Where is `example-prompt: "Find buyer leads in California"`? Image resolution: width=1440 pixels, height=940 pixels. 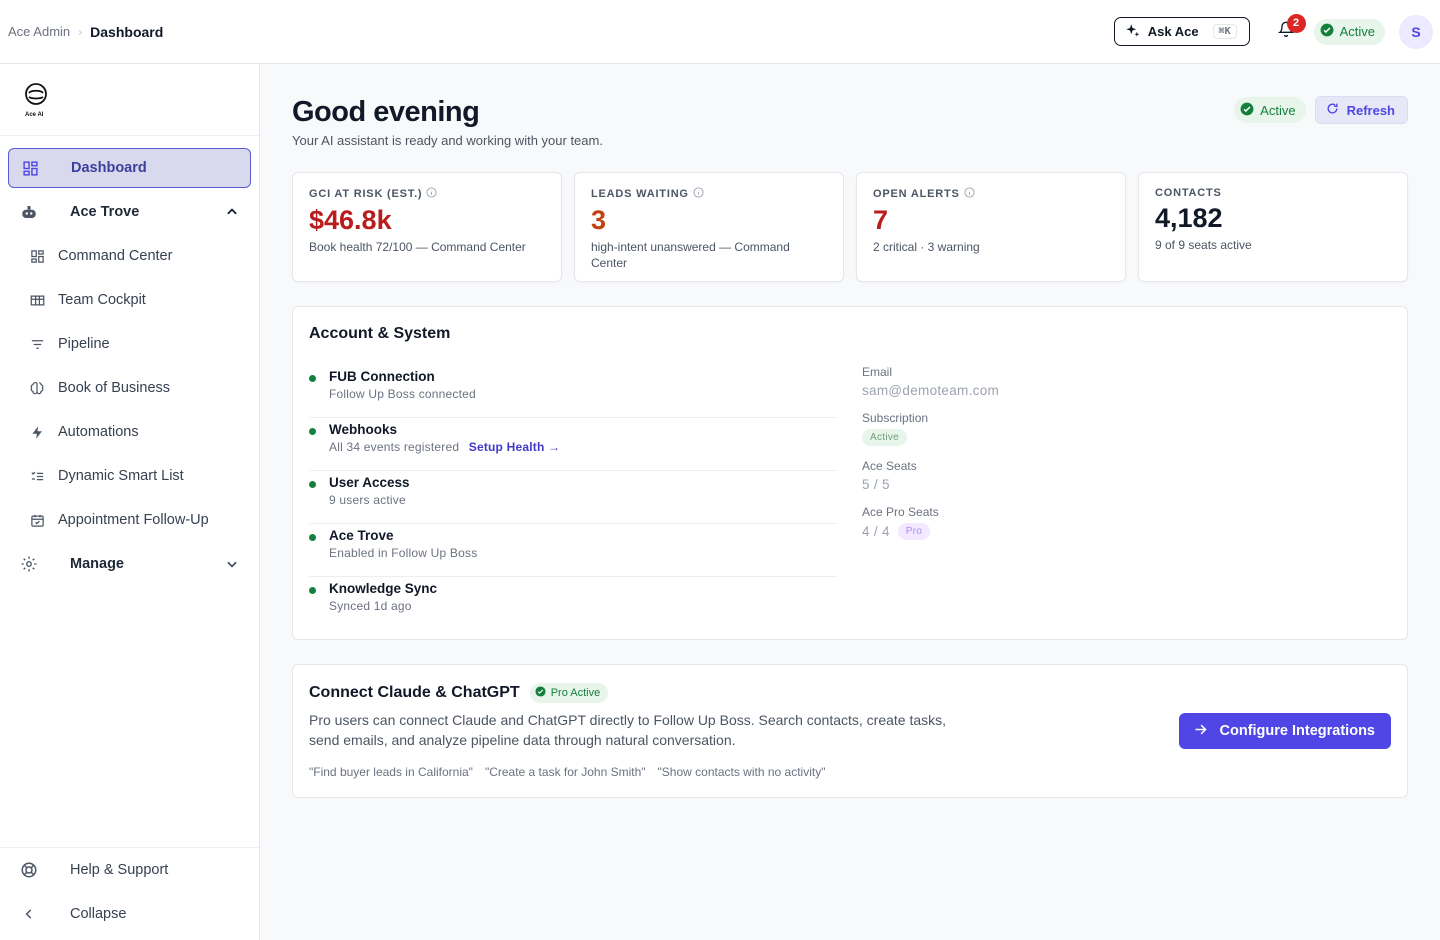
example-prompt: "Find buyer leads in California" is located at coordinates (391, 772).